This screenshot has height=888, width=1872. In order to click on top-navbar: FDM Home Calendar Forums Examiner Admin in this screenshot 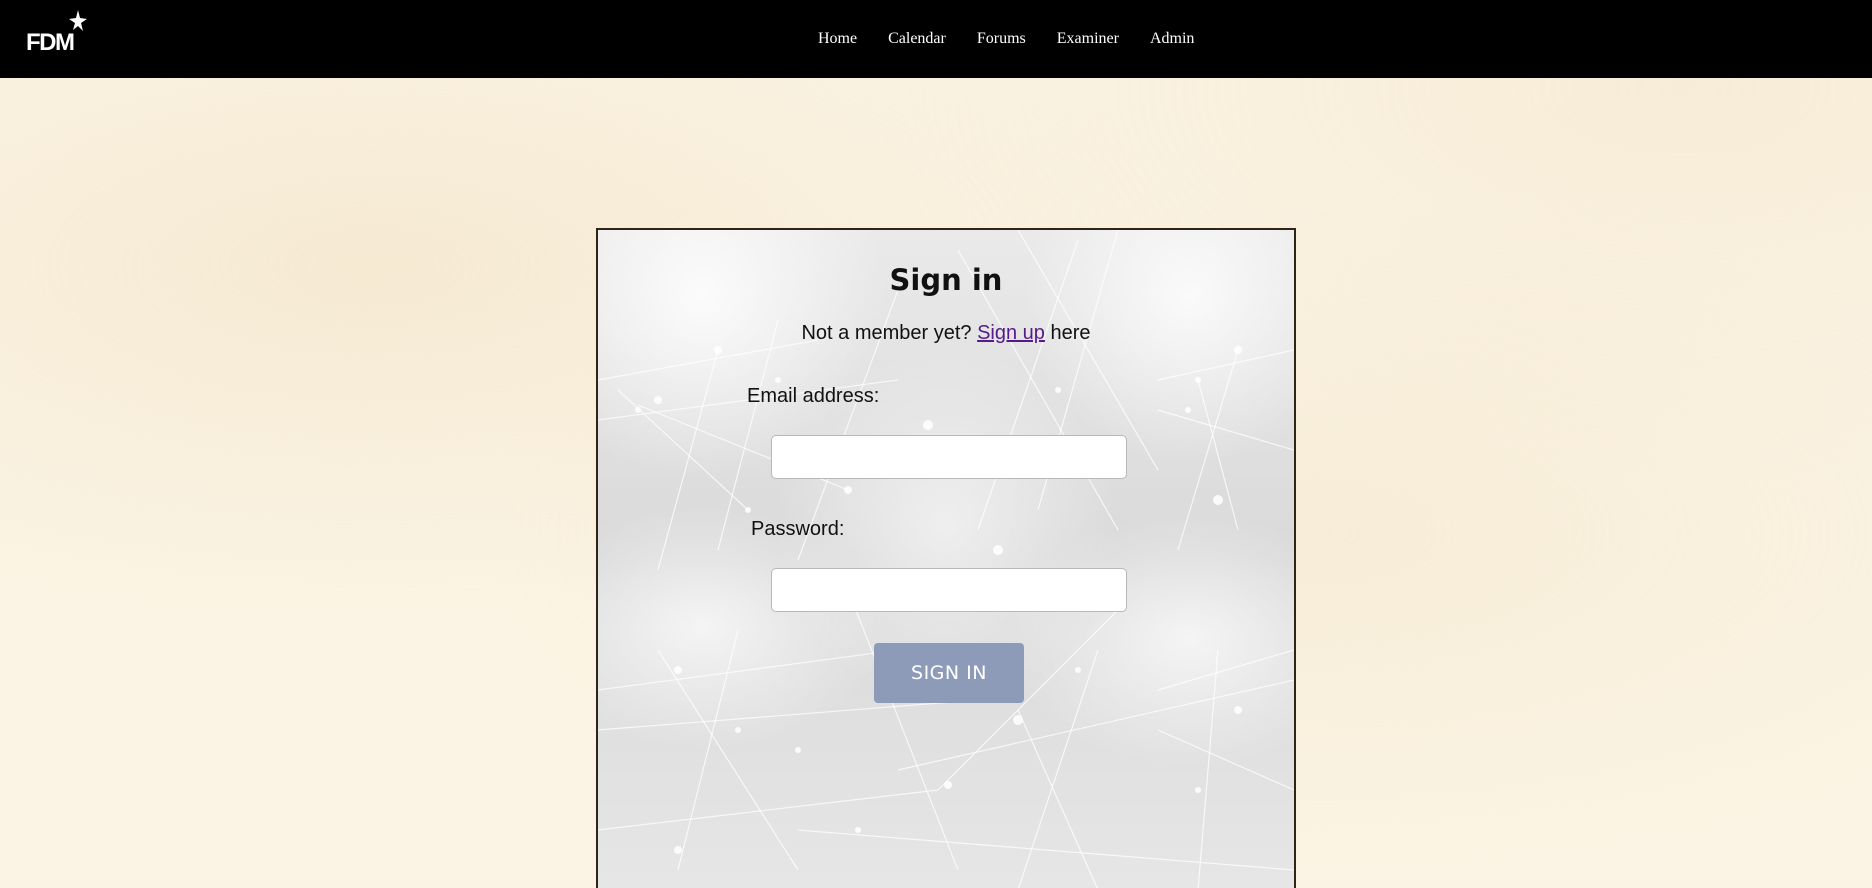, I will do `click(936, 39)`.